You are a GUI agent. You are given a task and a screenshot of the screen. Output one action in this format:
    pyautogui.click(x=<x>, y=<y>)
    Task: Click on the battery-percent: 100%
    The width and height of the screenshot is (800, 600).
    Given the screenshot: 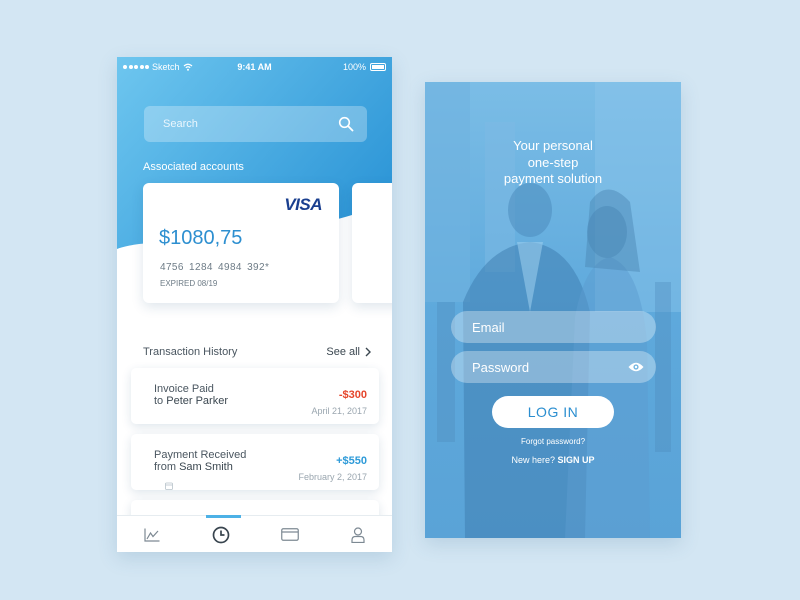 What is the action you would take?
    pyautogui.click(x=354, y=67)
    